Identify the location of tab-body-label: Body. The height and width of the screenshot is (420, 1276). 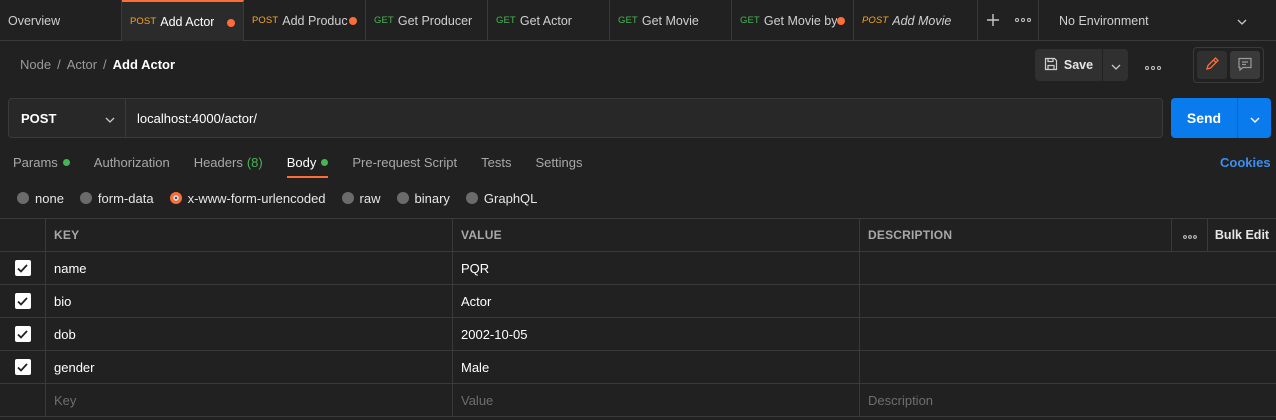
(301, 162).